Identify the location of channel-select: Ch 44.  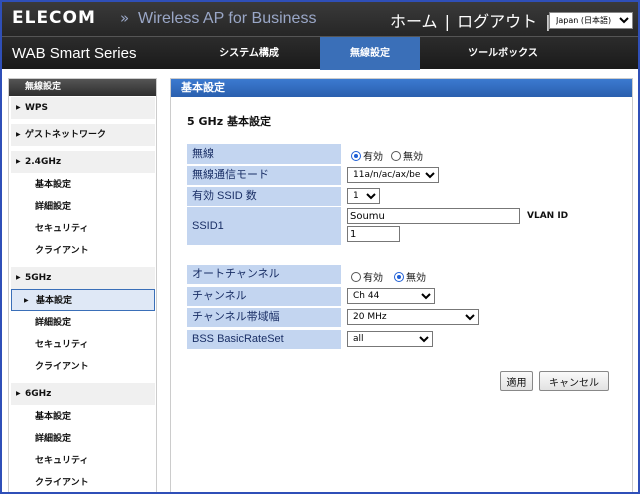
(391, 296).